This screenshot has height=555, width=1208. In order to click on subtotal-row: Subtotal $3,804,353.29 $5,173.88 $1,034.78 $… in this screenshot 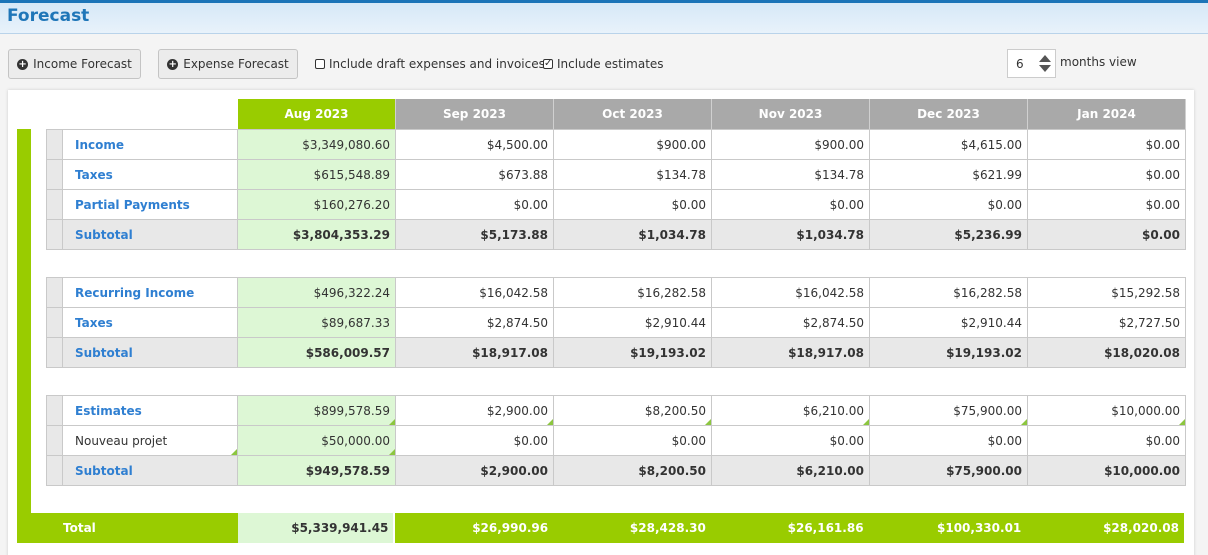, I will do `click(616, 234)`.